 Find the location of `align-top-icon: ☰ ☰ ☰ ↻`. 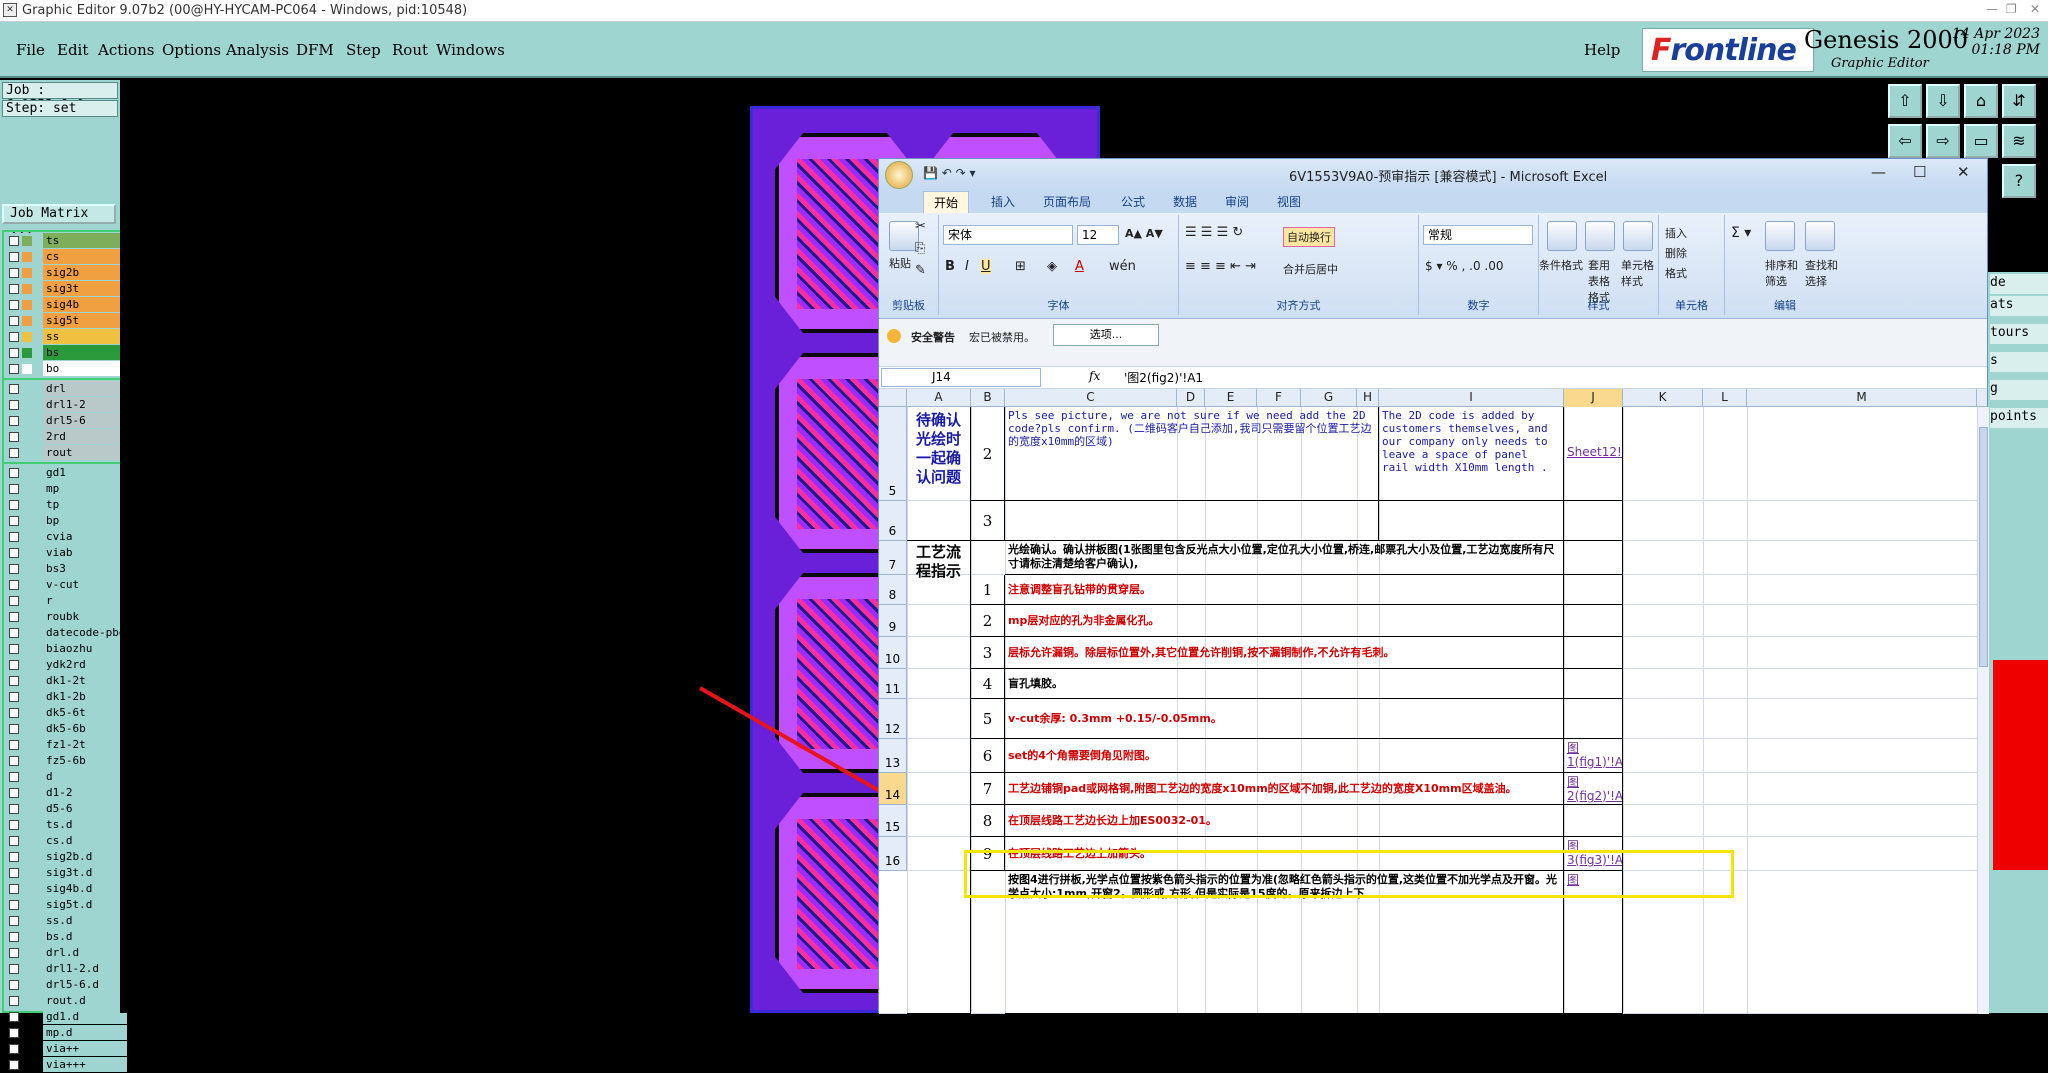

align-top-icon: ☰ ☰ ☰ ↻ is located at coordinates (1214, 232).